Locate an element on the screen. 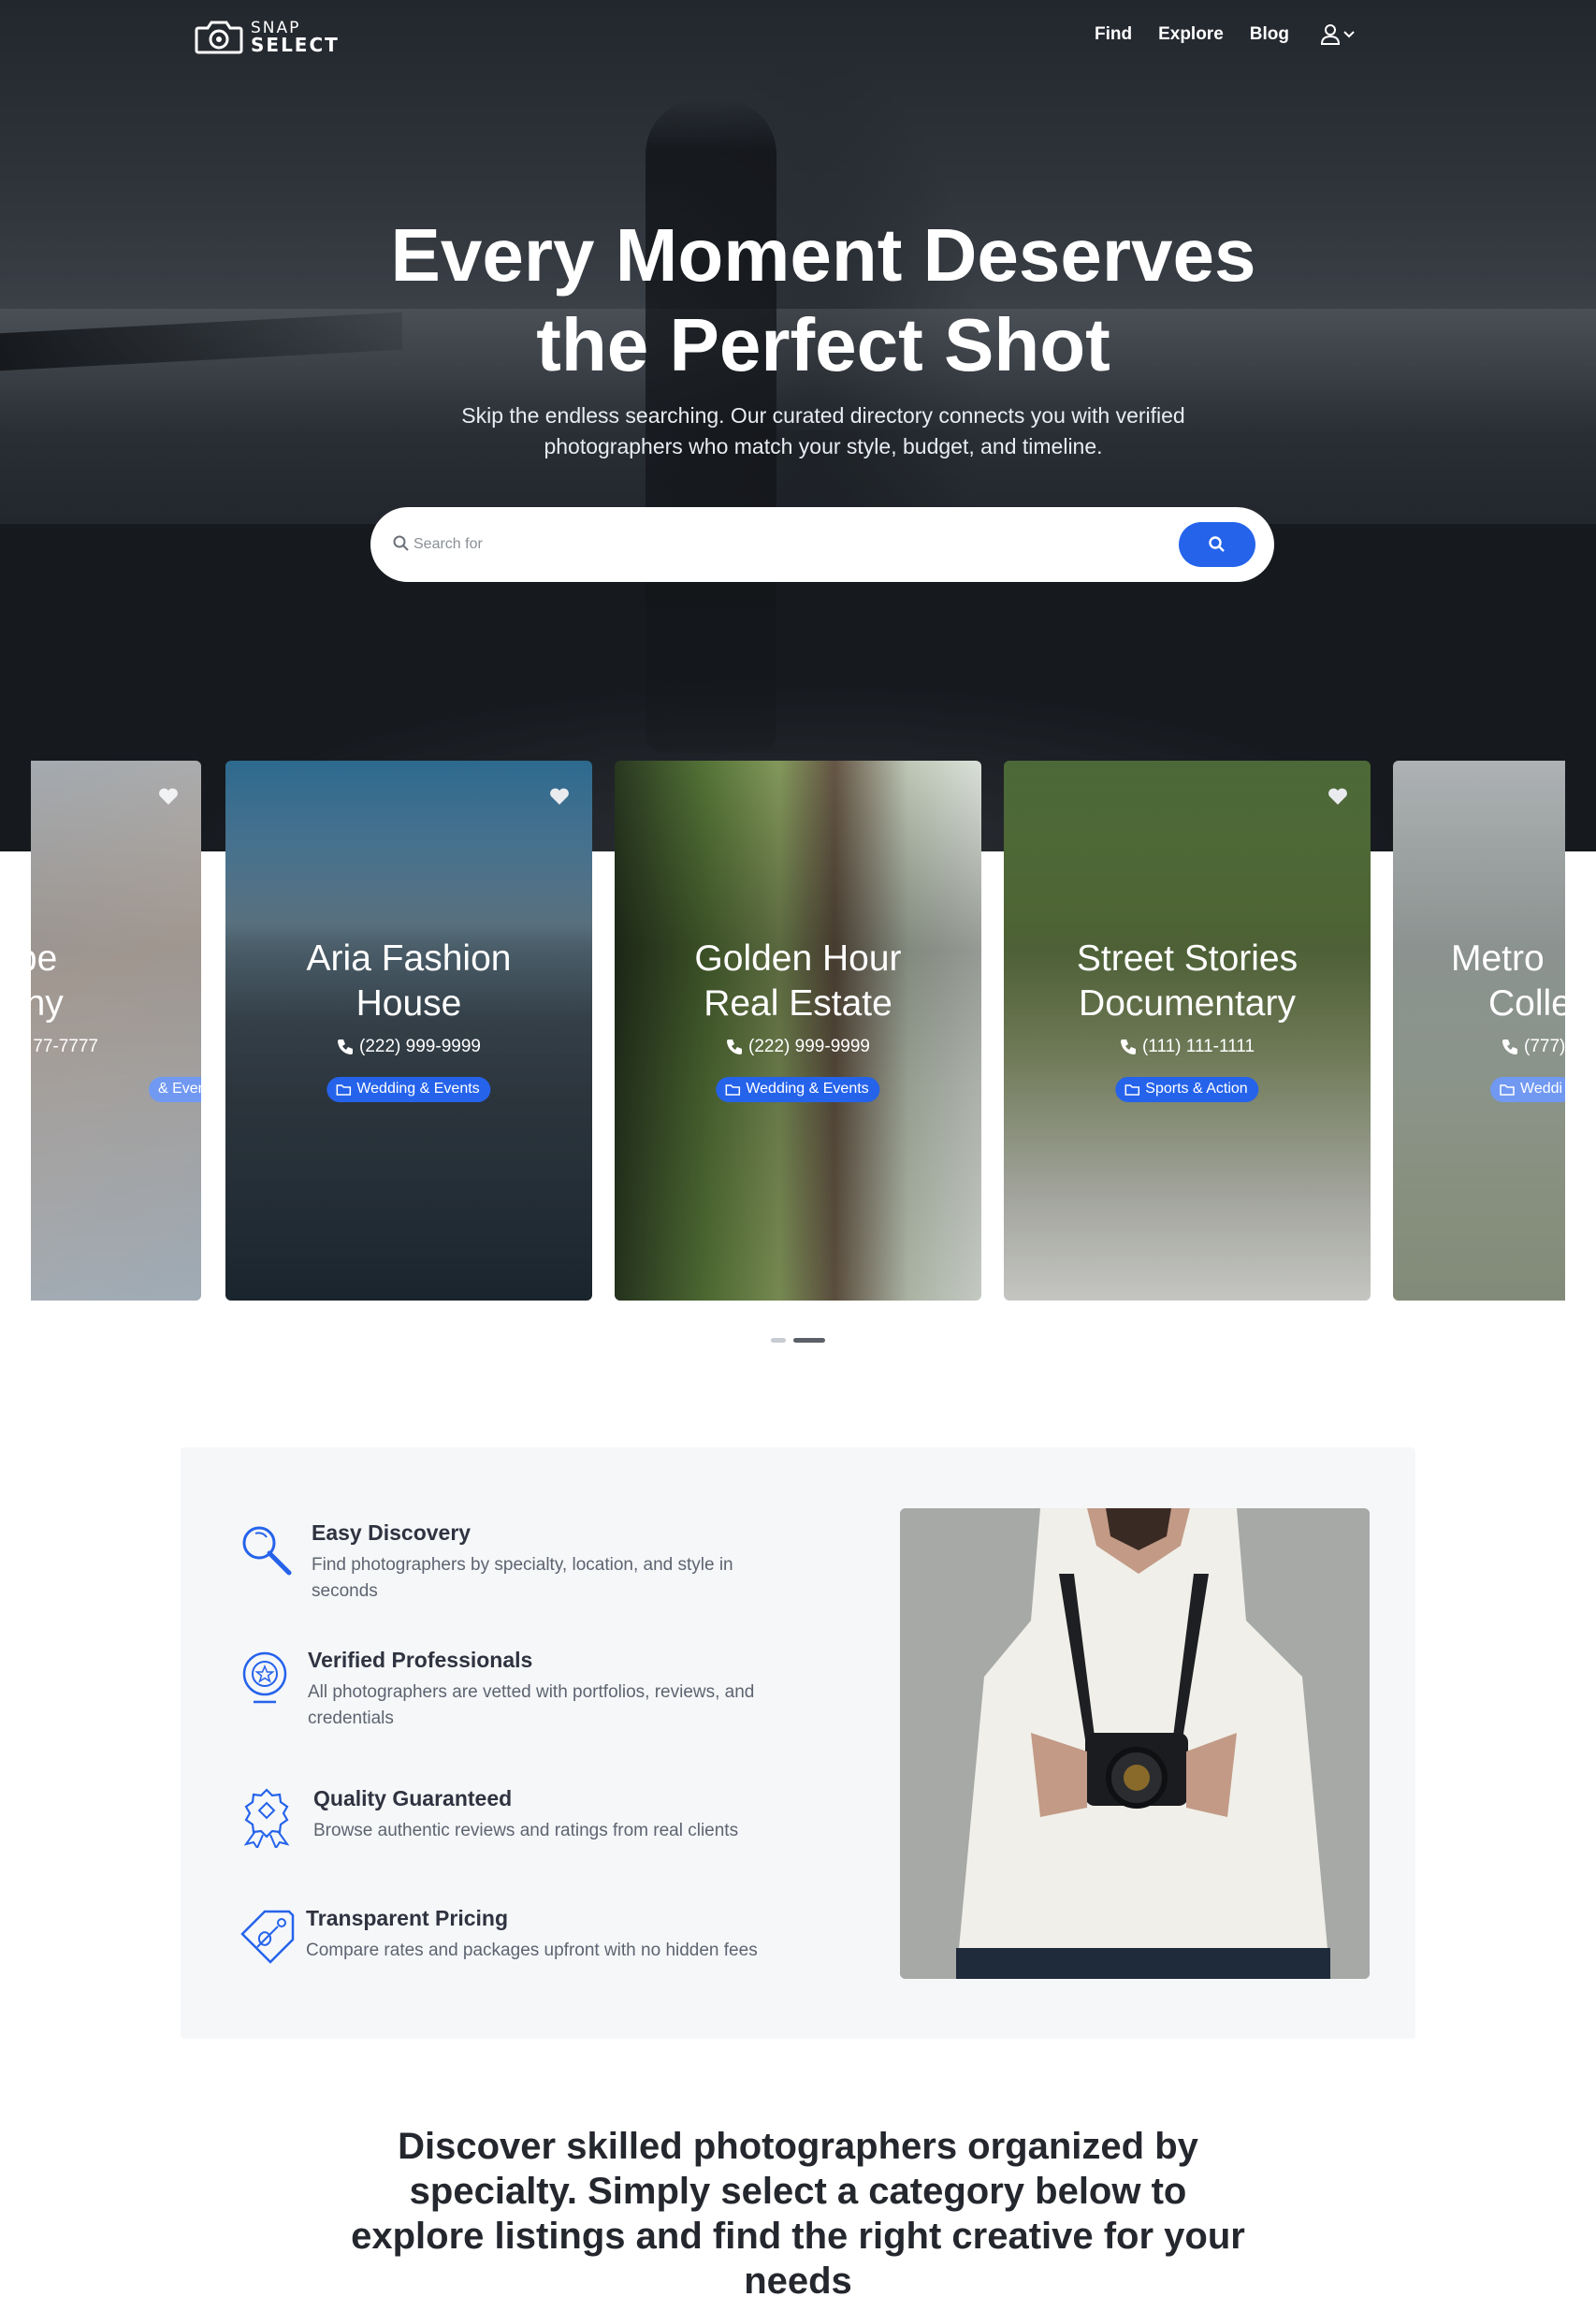  carousel-pagination is located at coordinates (798, 1340).